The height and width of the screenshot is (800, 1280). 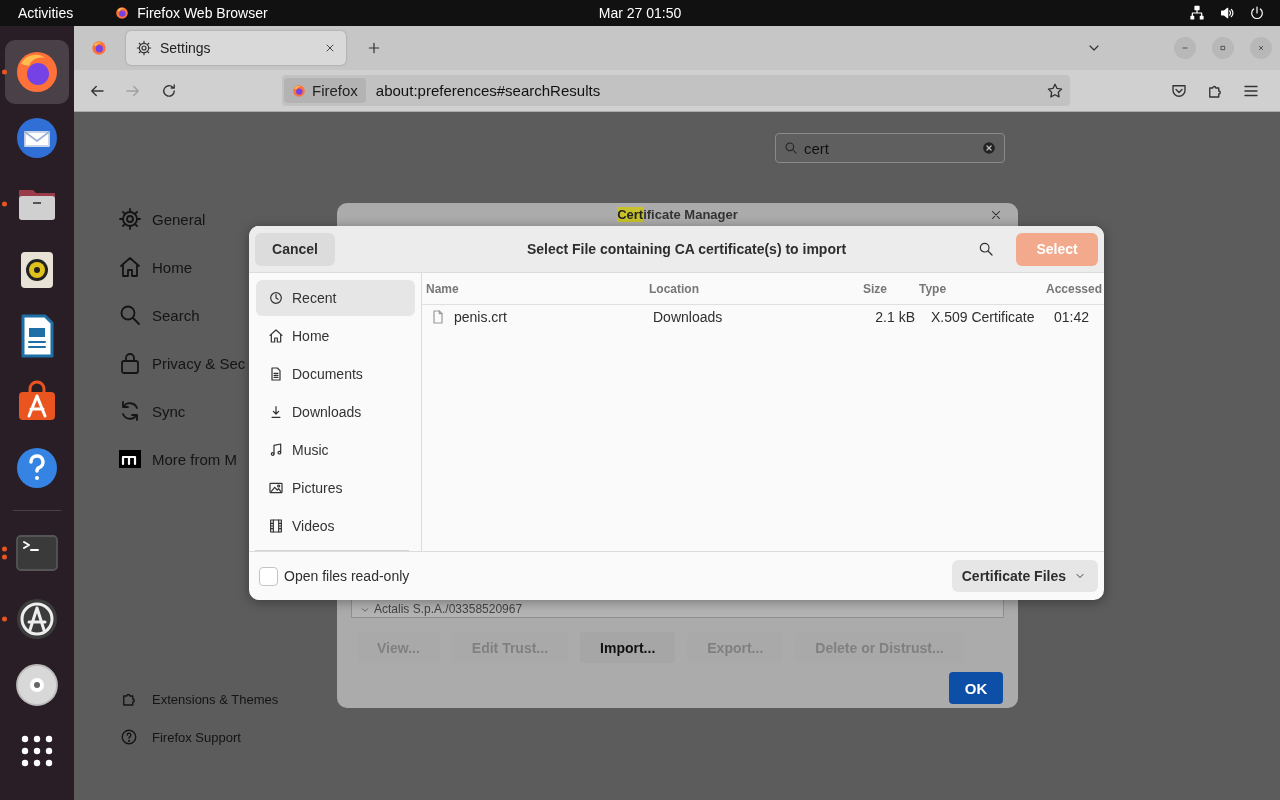 What do you see at coordinates (268, 576) in the screenshot?
I see `checkbox` at bounding box center [268, 576].